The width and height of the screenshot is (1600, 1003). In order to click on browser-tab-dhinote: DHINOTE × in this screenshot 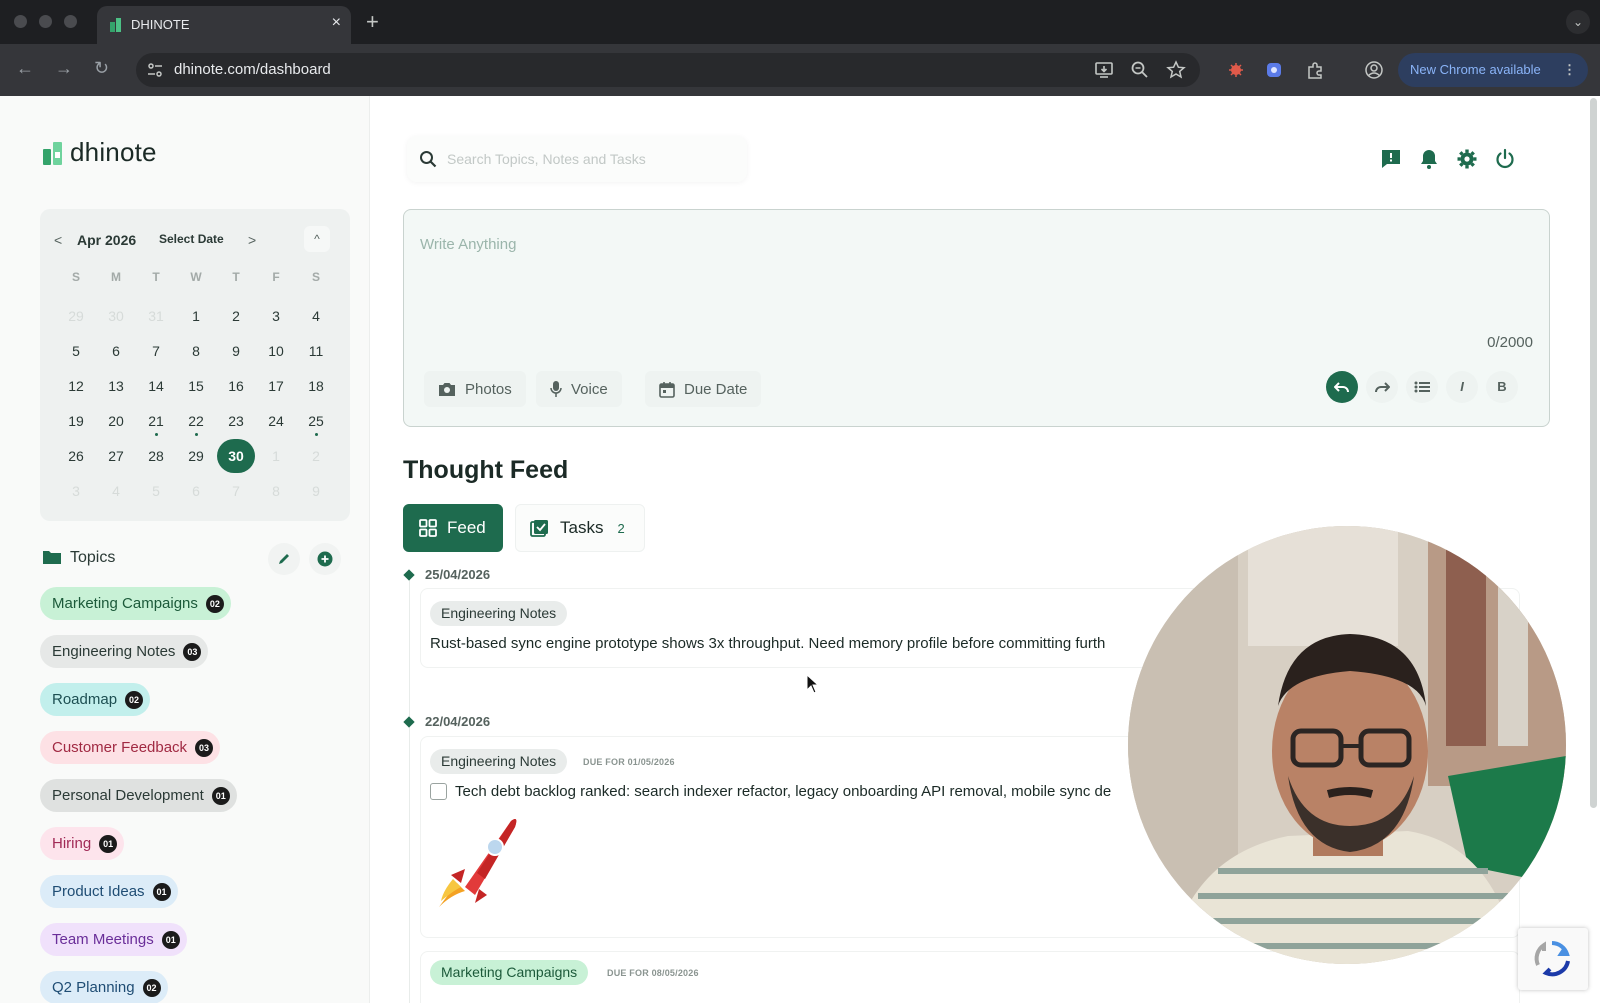, I will do `click(224, 25)`.